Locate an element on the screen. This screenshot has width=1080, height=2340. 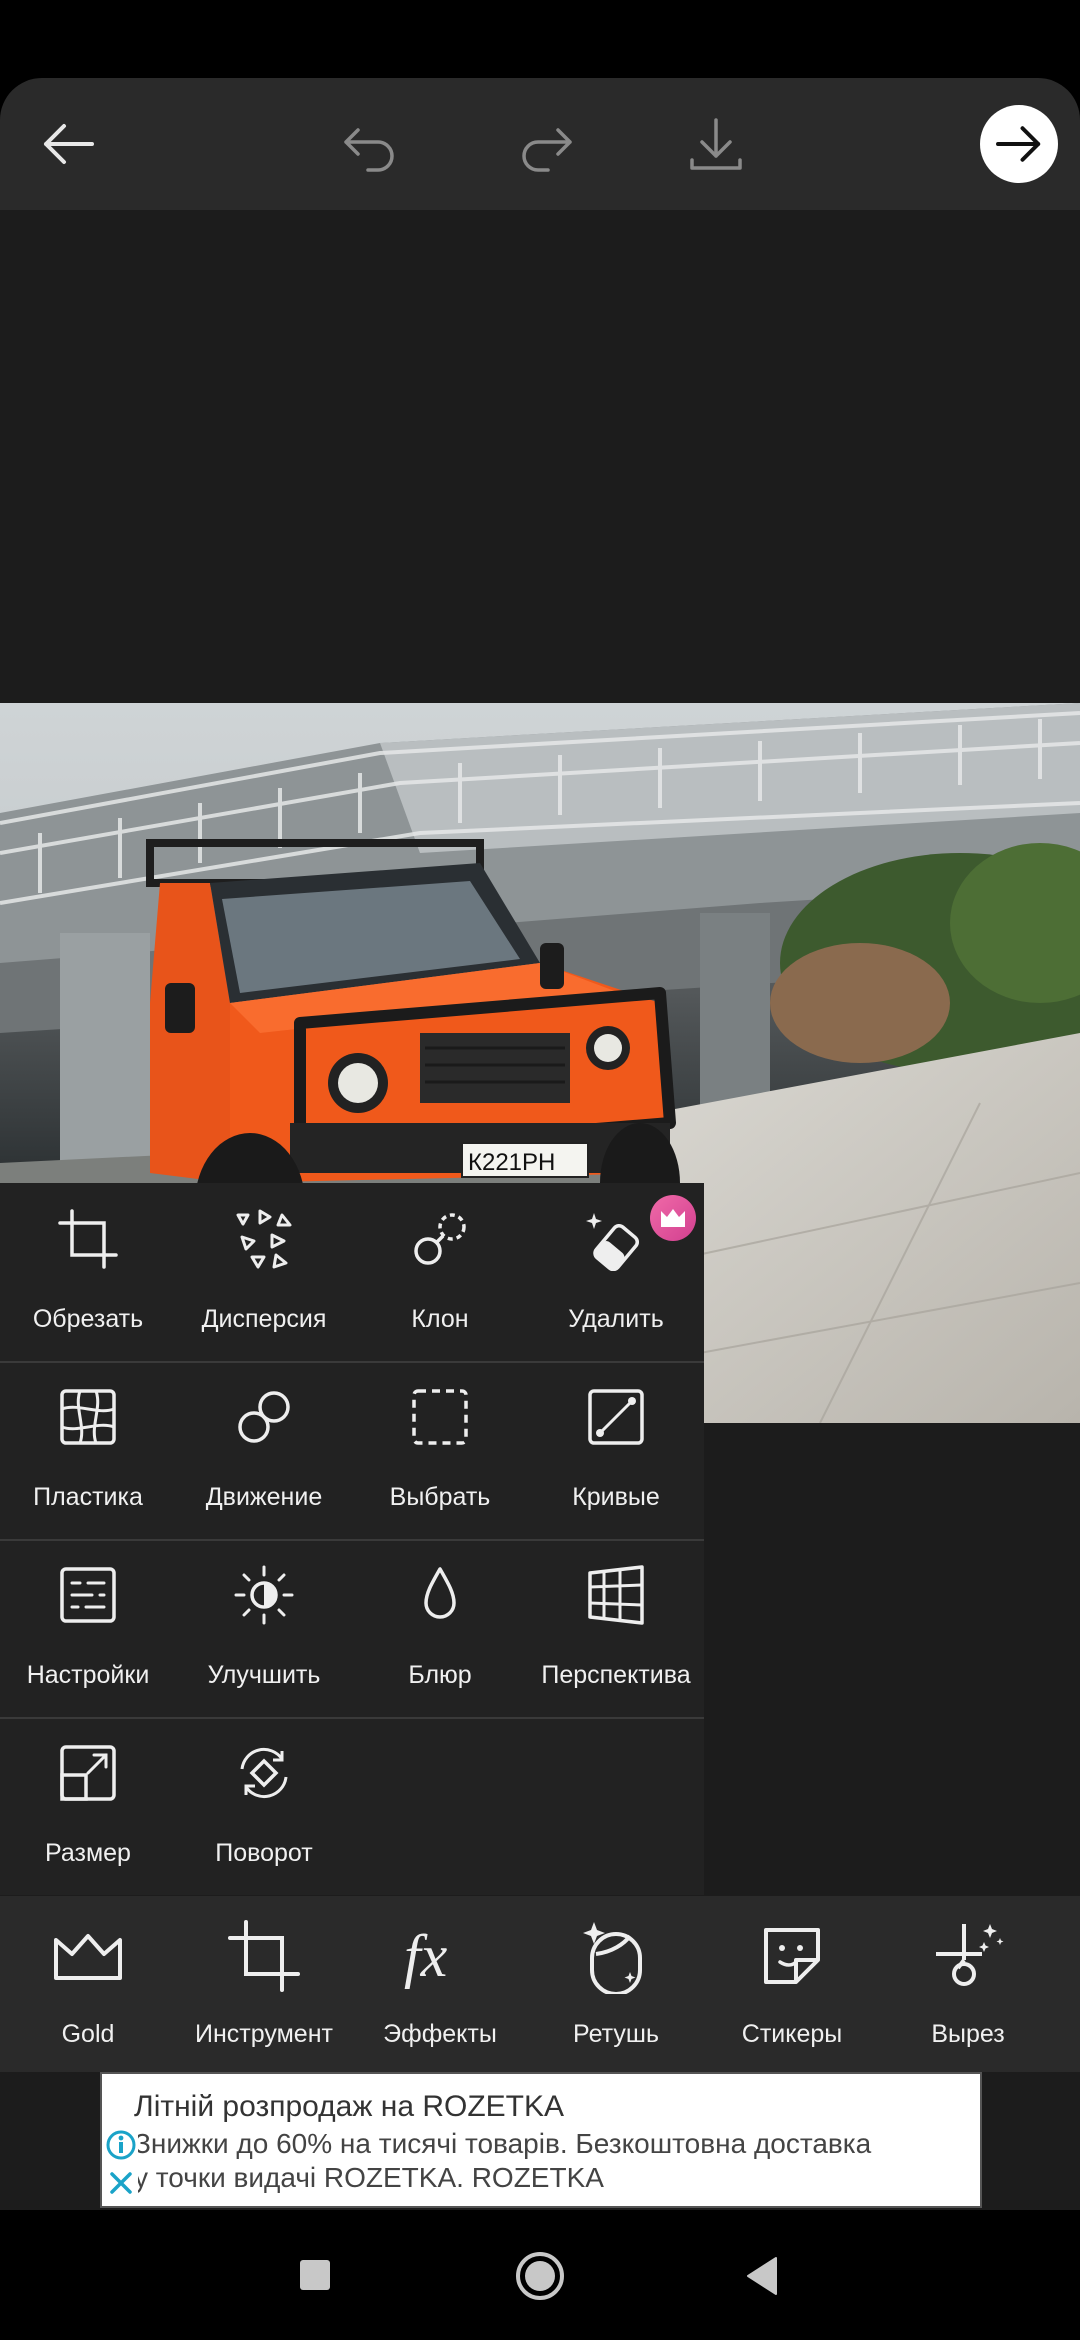
nav-tool: Инструмент is located at coordinates (264, 1984).